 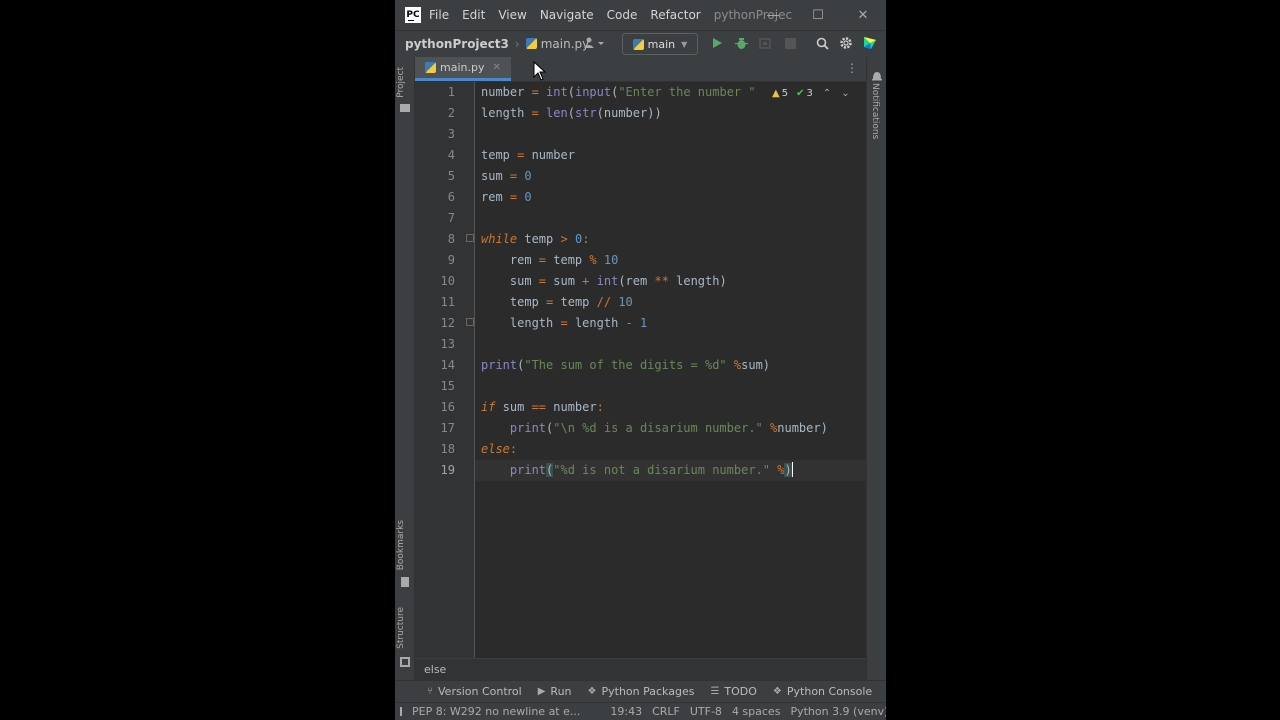 I want to click on line-number: 3, so click(x=451, y=134).